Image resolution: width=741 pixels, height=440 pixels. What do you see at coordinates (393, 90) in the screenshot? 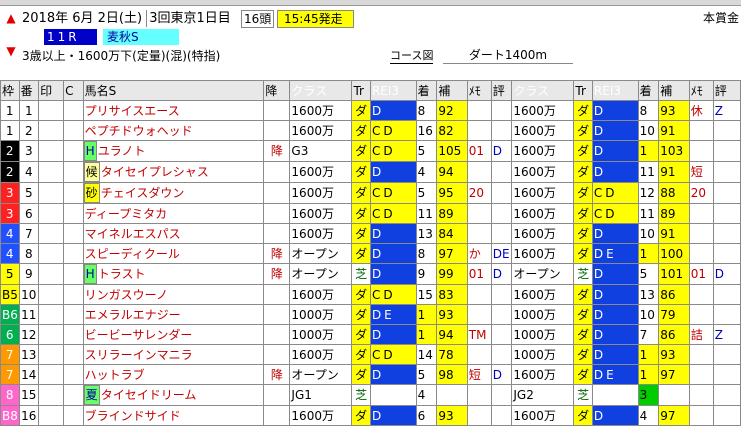
I see `col-rpci-1: REI3` at bounding box center [393, 90].